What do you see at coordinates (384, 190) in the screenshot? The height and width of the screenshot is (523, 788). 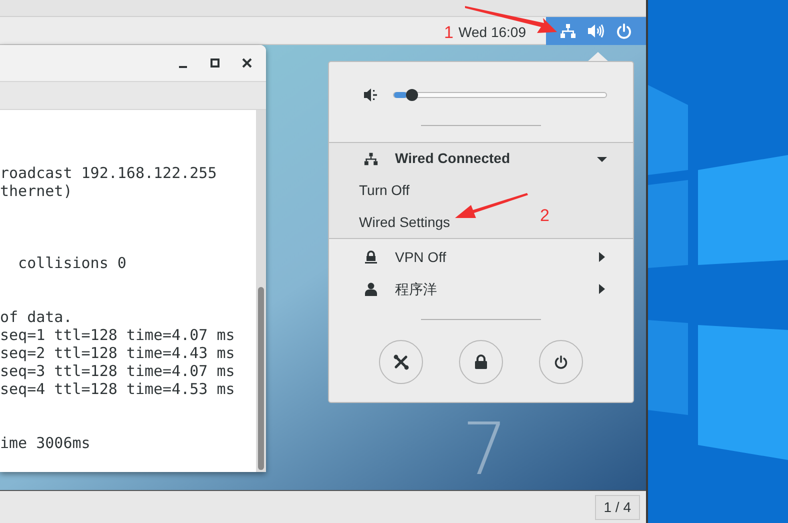 I see `menu-item: Turn Off` at bounding box center [384, 190].